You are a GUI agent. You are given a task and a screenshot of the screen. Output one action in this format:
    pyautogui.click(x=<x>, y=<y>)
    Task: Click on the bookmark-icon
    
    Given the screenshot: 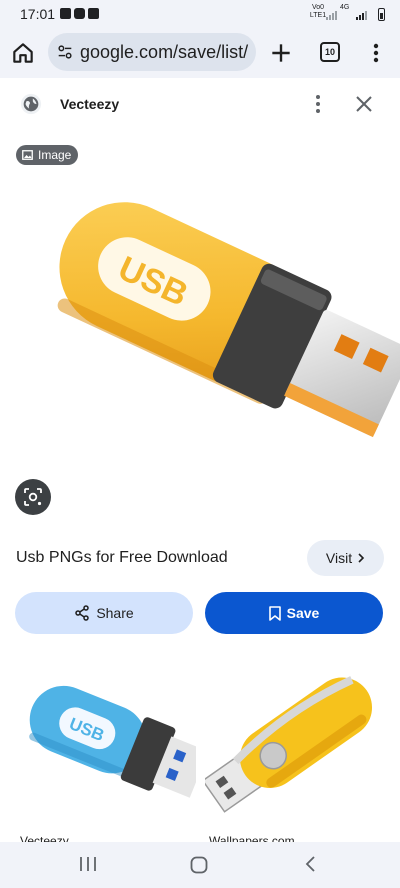 What is the action you would take?
    pyautogui.click(x=274, y=613)
    